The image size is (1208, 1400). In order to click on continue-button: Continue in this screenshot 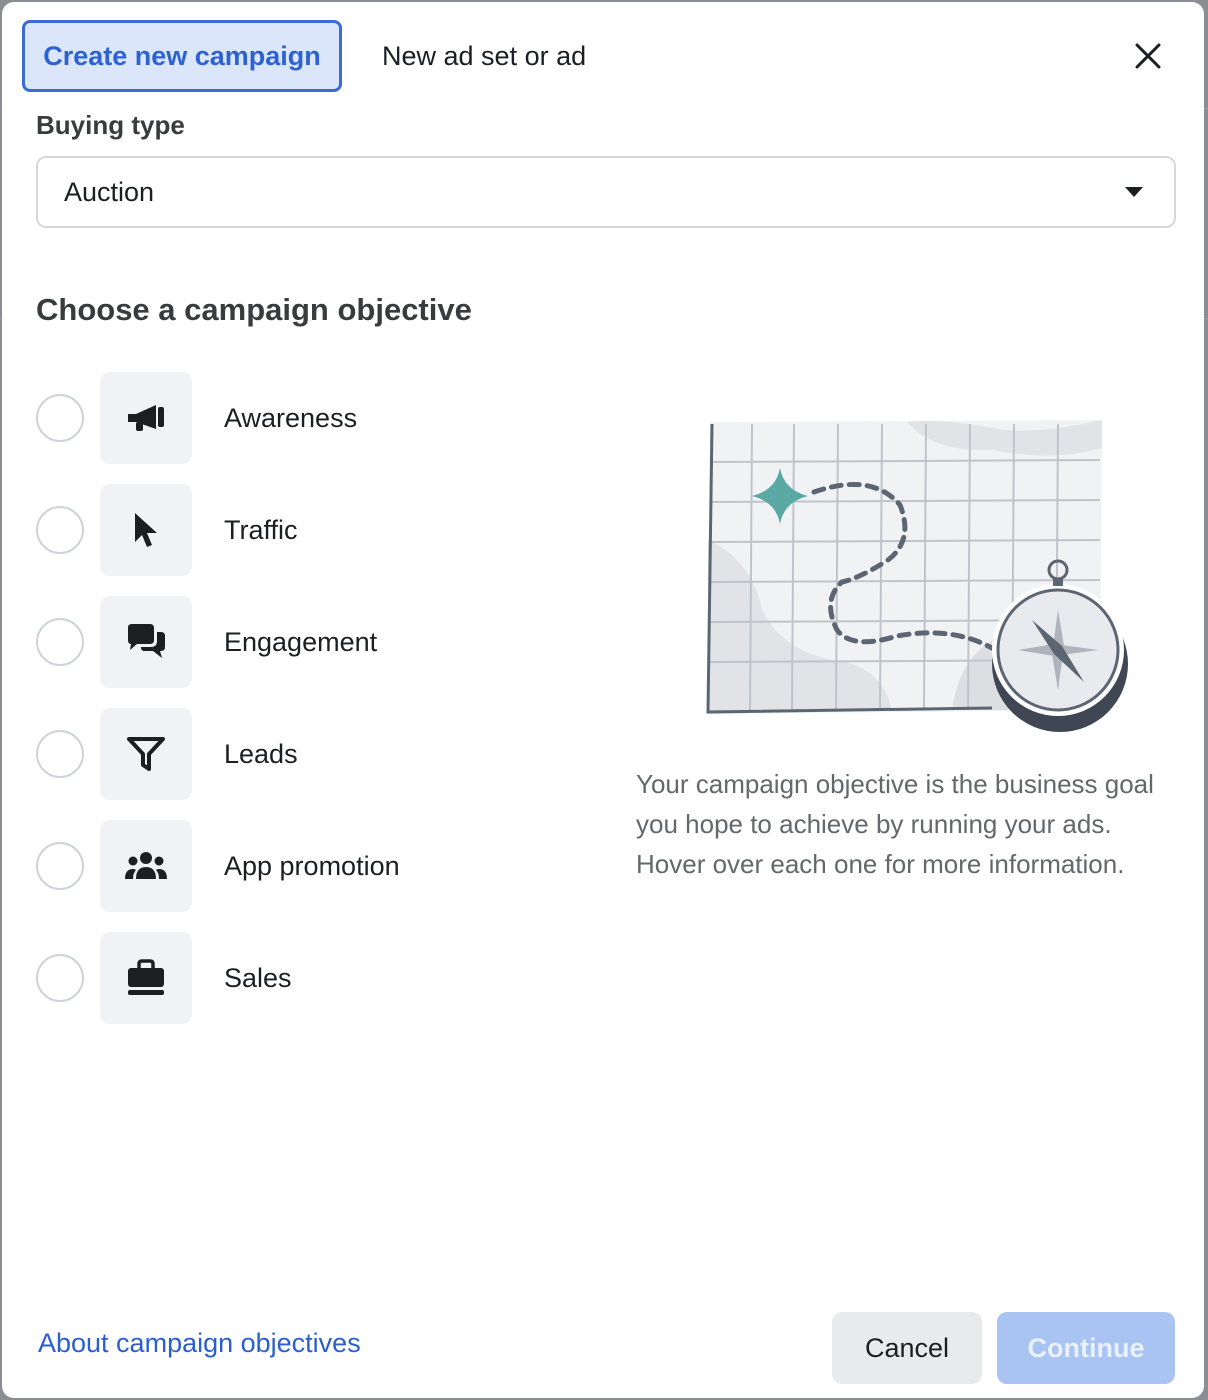, I will do `click(1086, 1348)`.